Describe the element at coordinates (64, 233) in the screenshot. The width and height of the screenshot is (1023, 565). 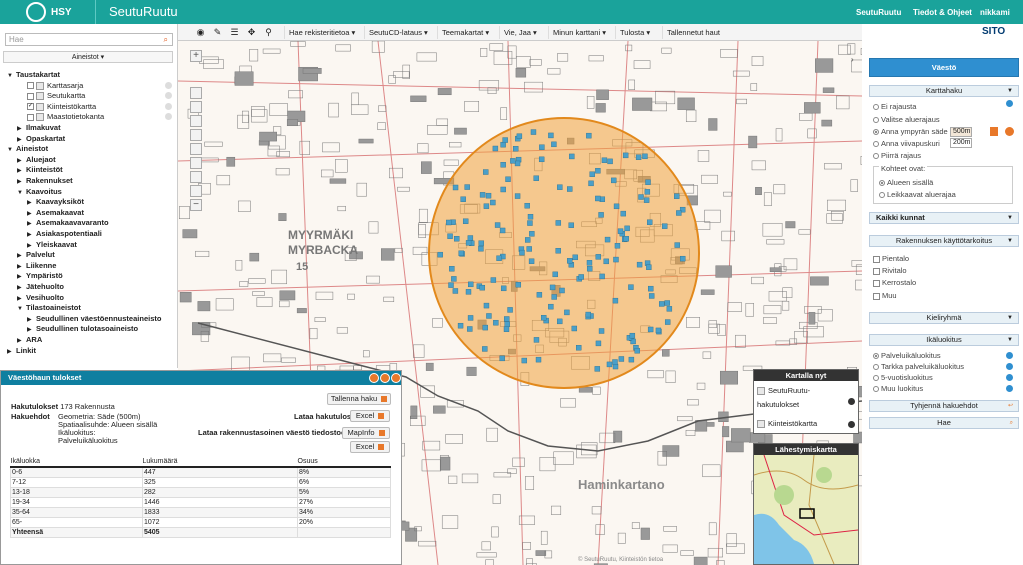
I see `tree-item: ▶ Asiakaspotentiaali` at that location.